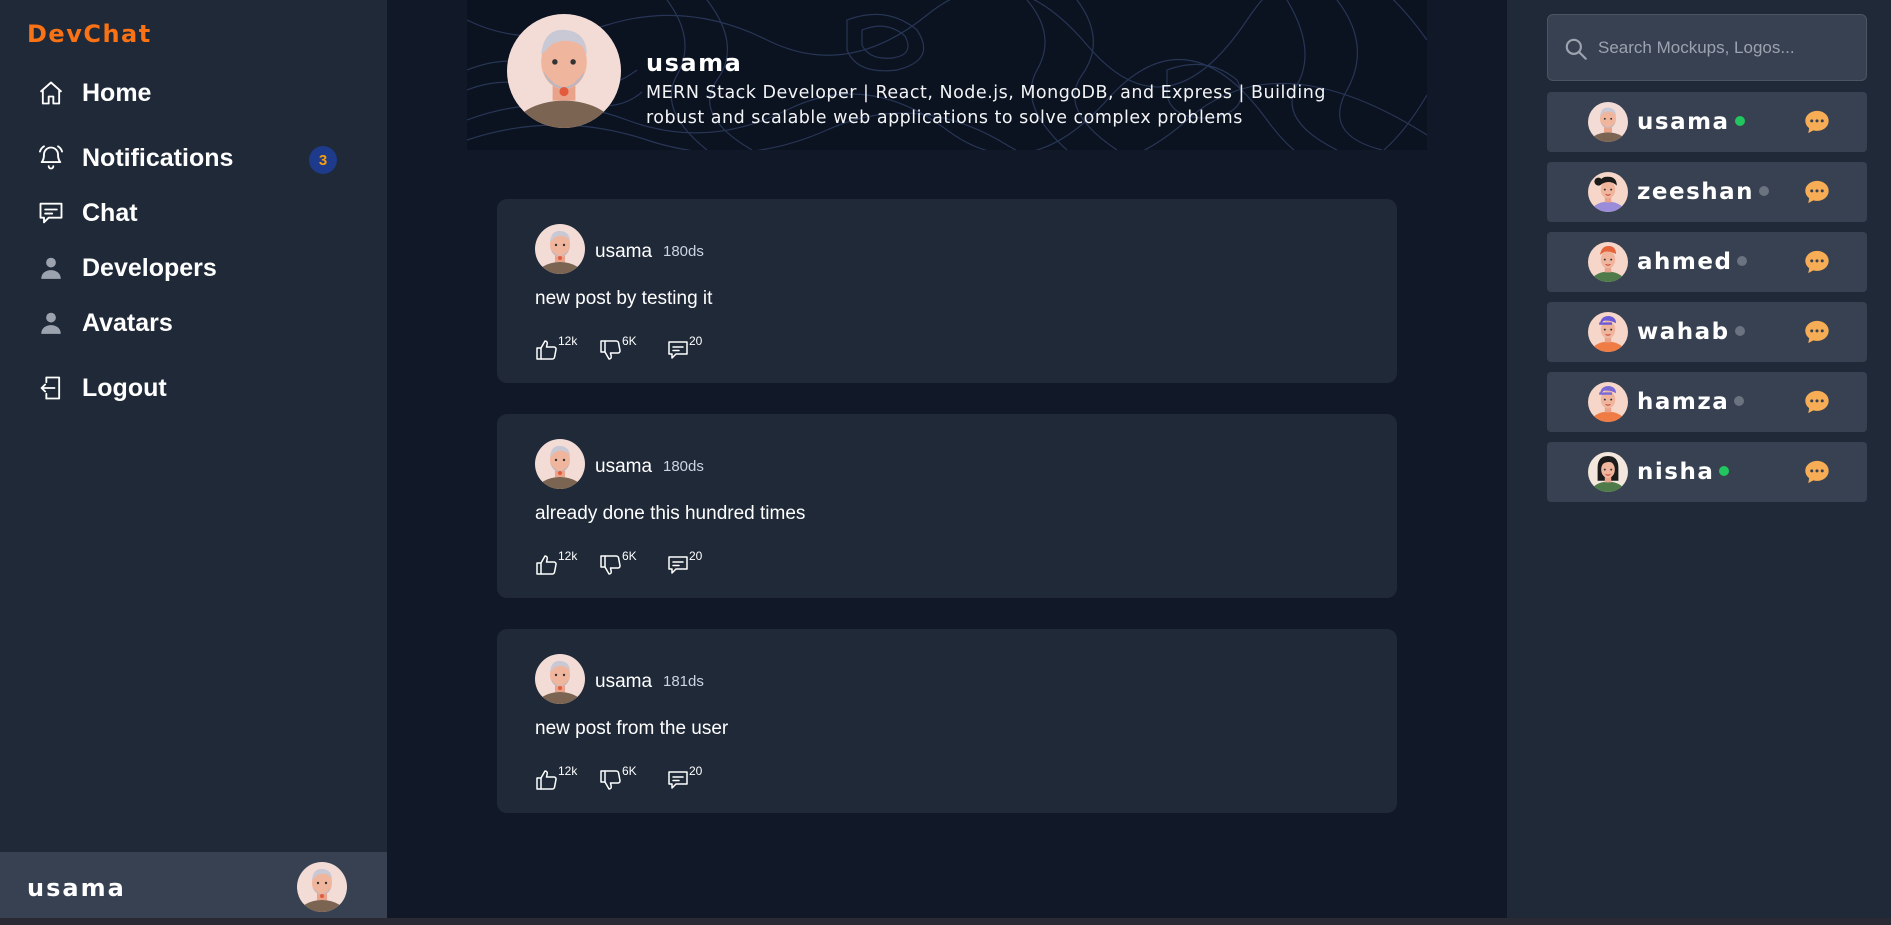  Describe the element at coordinates (193, 888) in the screenshot. I see `current-user-bar: usama` at that location.